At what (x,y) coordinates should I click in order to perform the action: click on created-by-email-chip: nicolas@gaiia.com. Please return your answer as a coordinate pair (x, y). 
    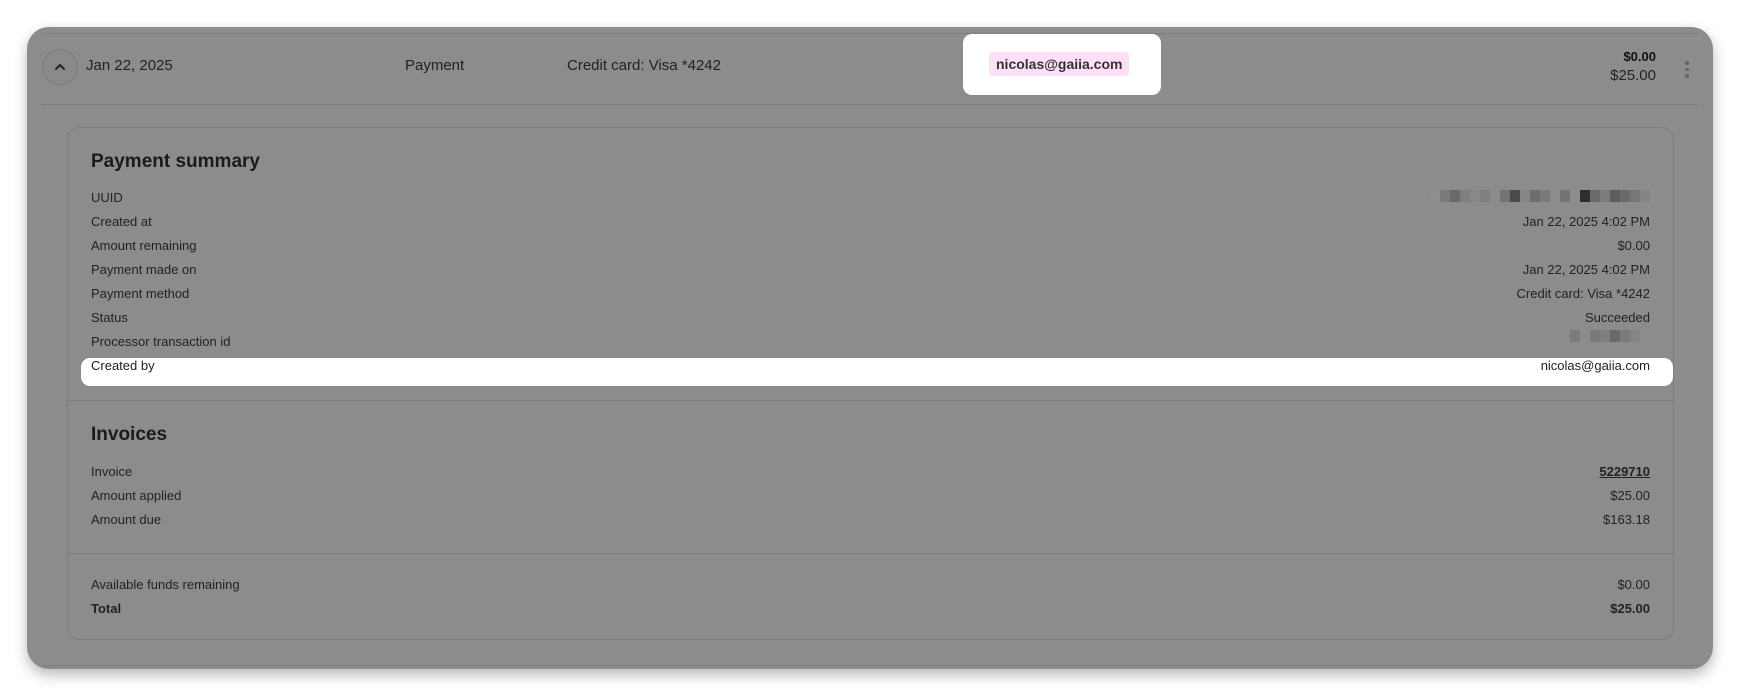
    Looking at the image, I should click on (1059, 64).